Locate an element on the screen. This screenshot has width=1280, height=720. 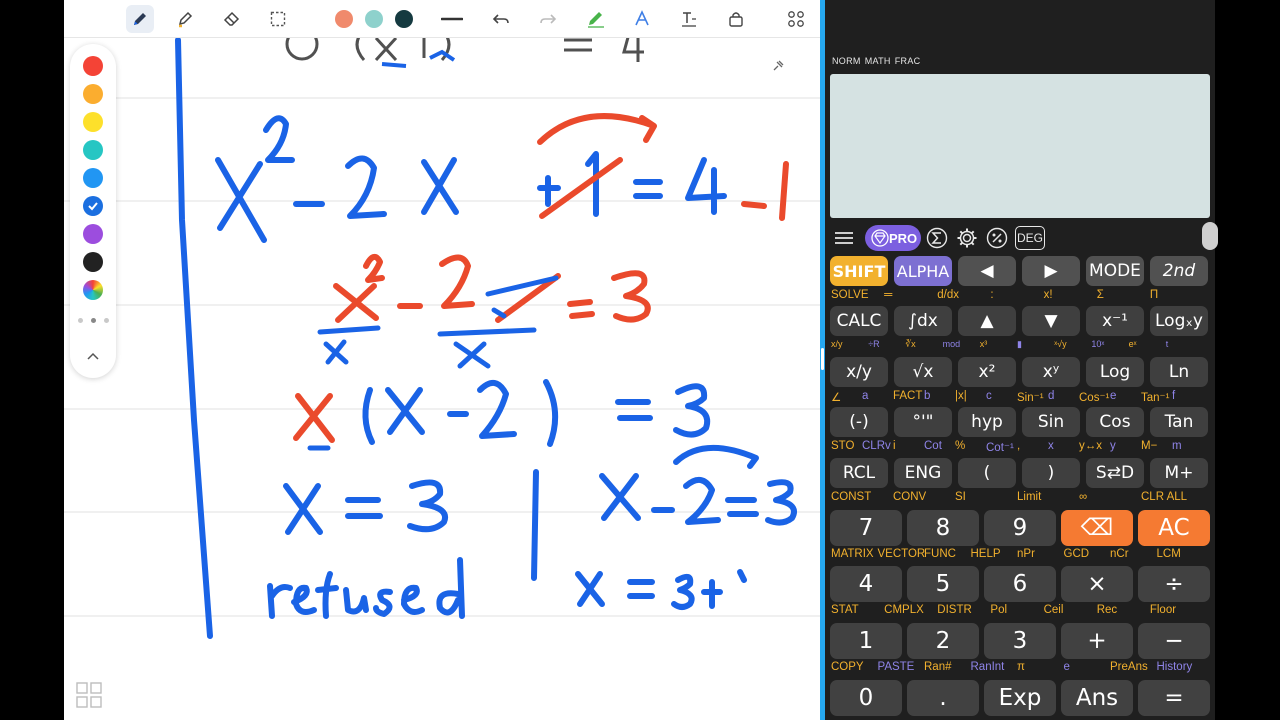
down-key: ▼ is located at coordinates (1051, 321).